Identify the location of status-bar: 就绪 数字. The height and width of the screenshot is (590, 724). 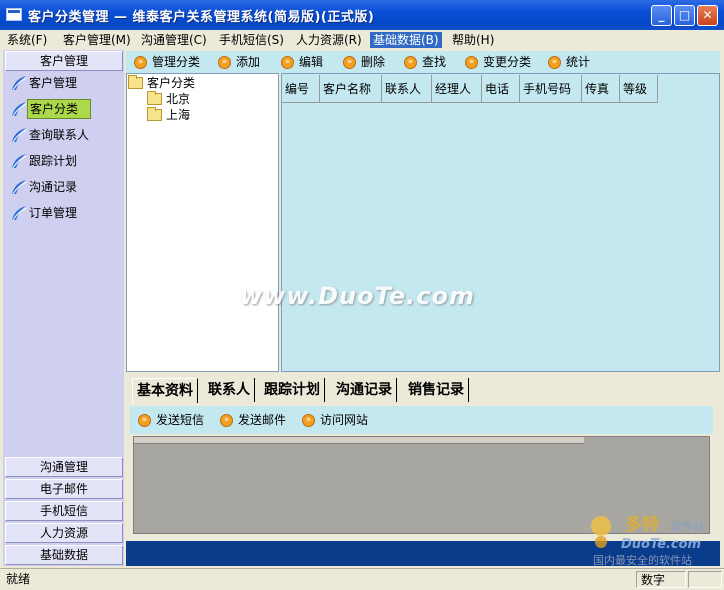
(362, 579).